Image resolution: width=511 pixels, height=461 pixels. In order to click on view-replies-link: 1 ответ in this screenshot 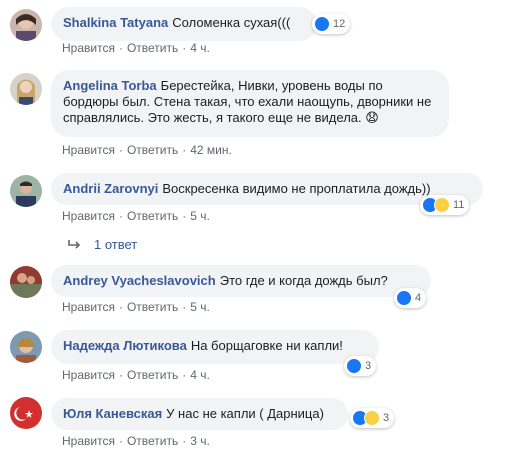, I will do `click(102, 244)`.